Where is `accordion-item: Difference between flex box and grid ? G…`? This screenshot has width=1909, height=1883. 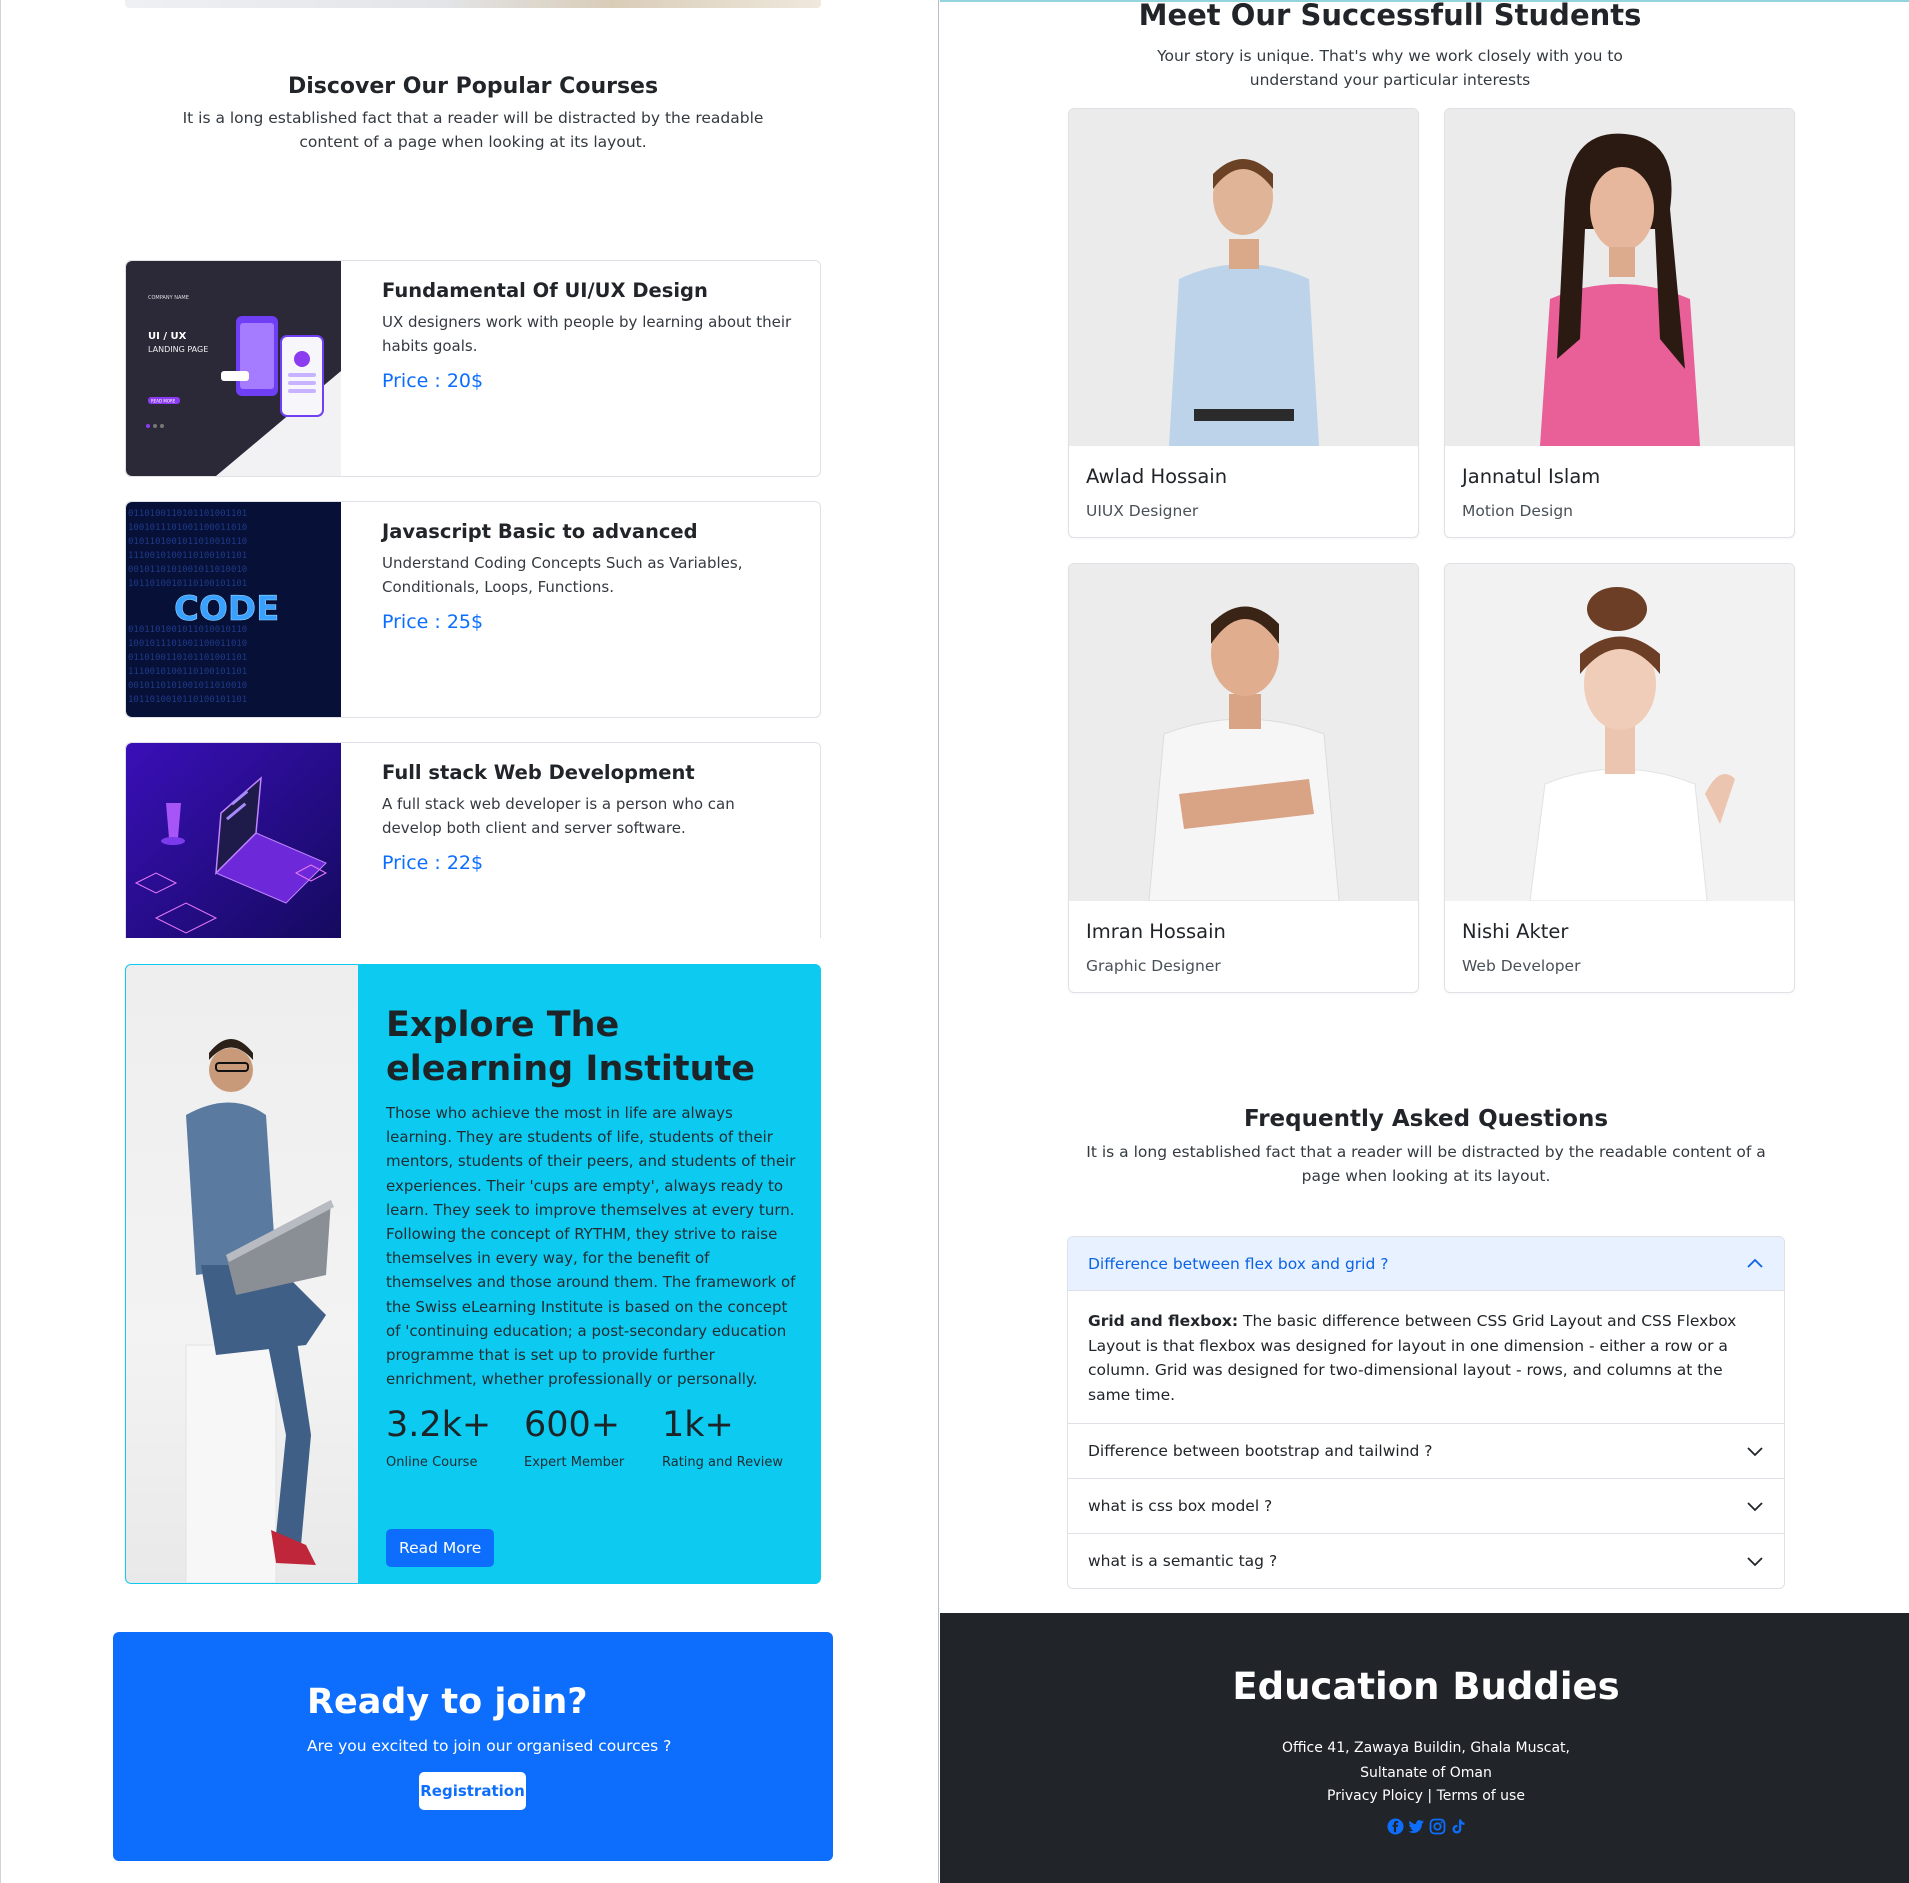 accordion-item: Difference between flex box and grid ? G… is located at coordinates (1426, 1330).